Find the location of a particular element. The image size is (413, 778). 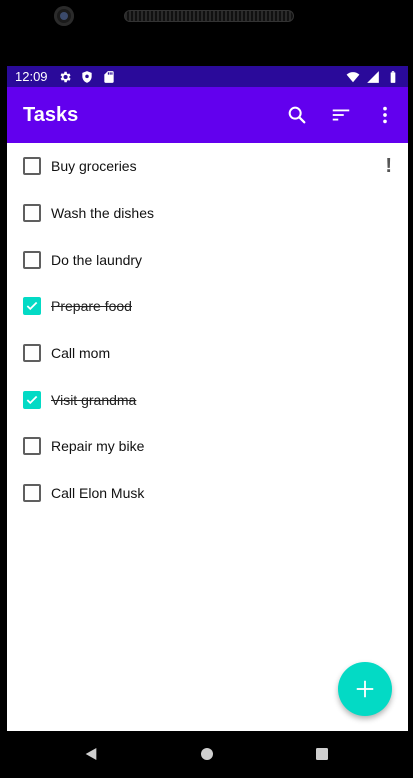

signal-icon is located at coordinates (373, 76).